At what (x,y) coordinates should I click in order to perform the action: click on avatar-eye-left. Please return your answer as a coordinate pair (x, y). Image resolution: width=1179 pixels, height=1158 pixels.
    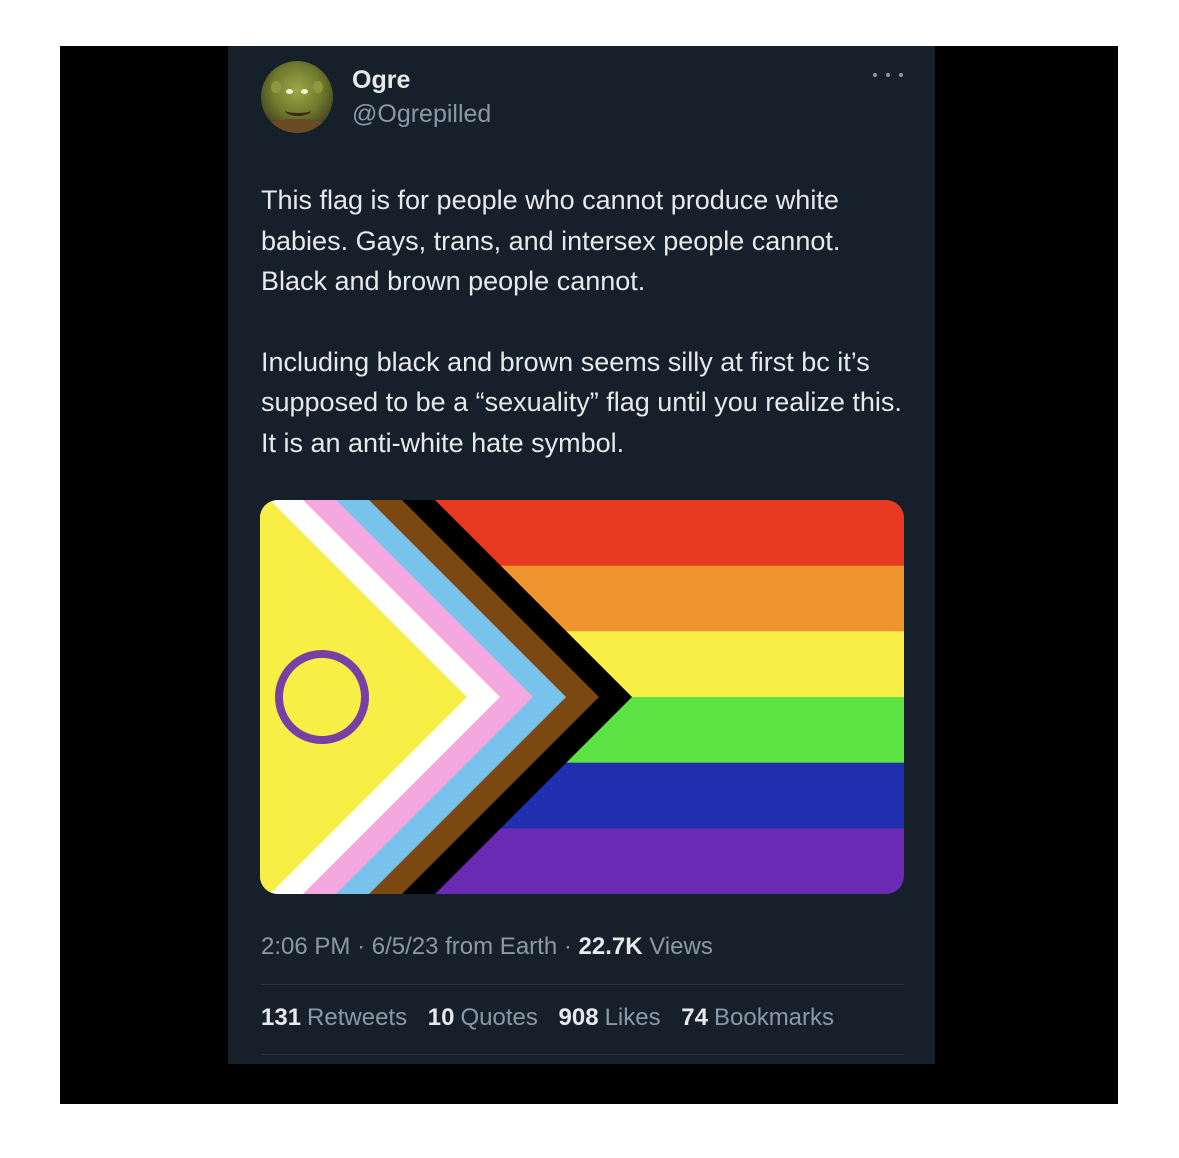
    Looking at the image, I should click on (289, 91).